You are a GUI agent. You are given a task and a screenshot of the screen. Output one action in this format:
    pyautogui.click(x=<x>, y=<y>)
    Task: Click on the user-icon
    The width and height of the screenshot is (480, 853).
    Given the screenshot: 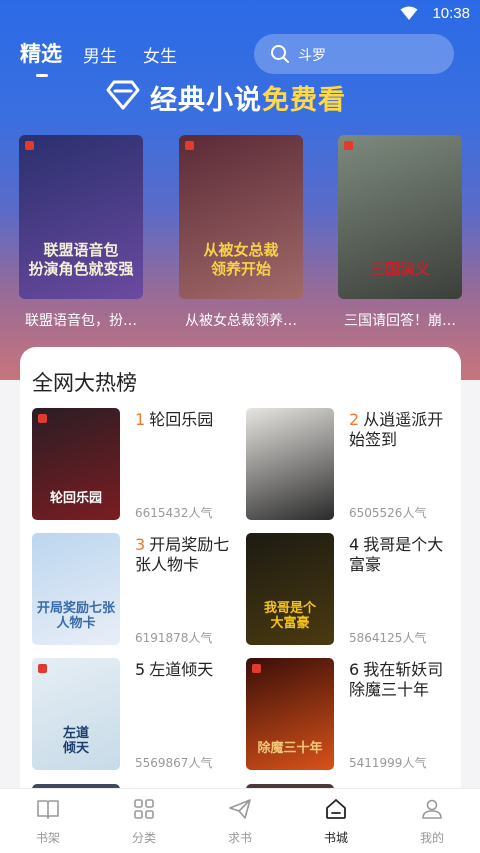 What is the action you would take?
    pyautogui.click(x=432, y=809)
    